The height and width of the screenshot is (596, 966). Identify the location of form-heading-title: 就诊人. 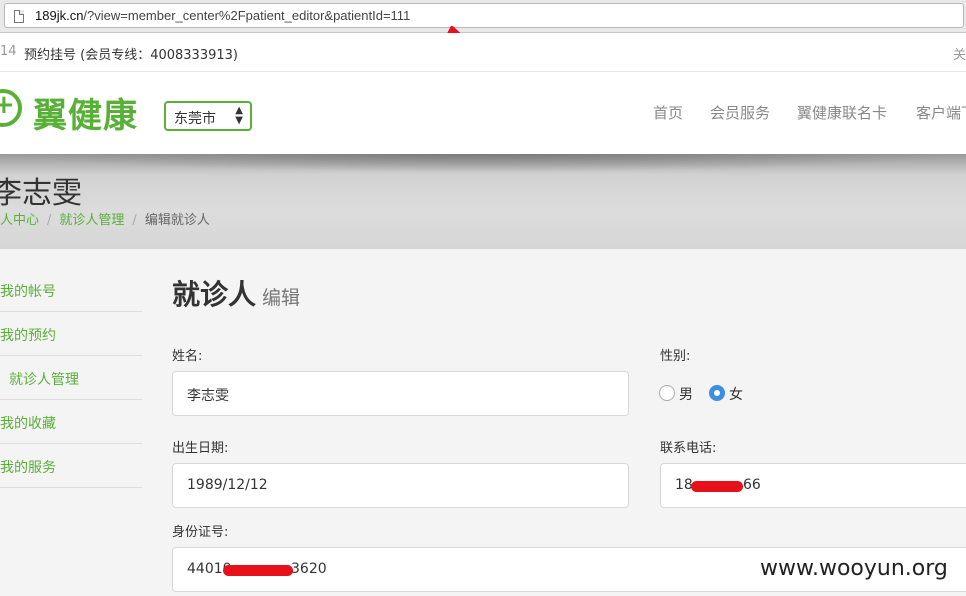
(214, 294).